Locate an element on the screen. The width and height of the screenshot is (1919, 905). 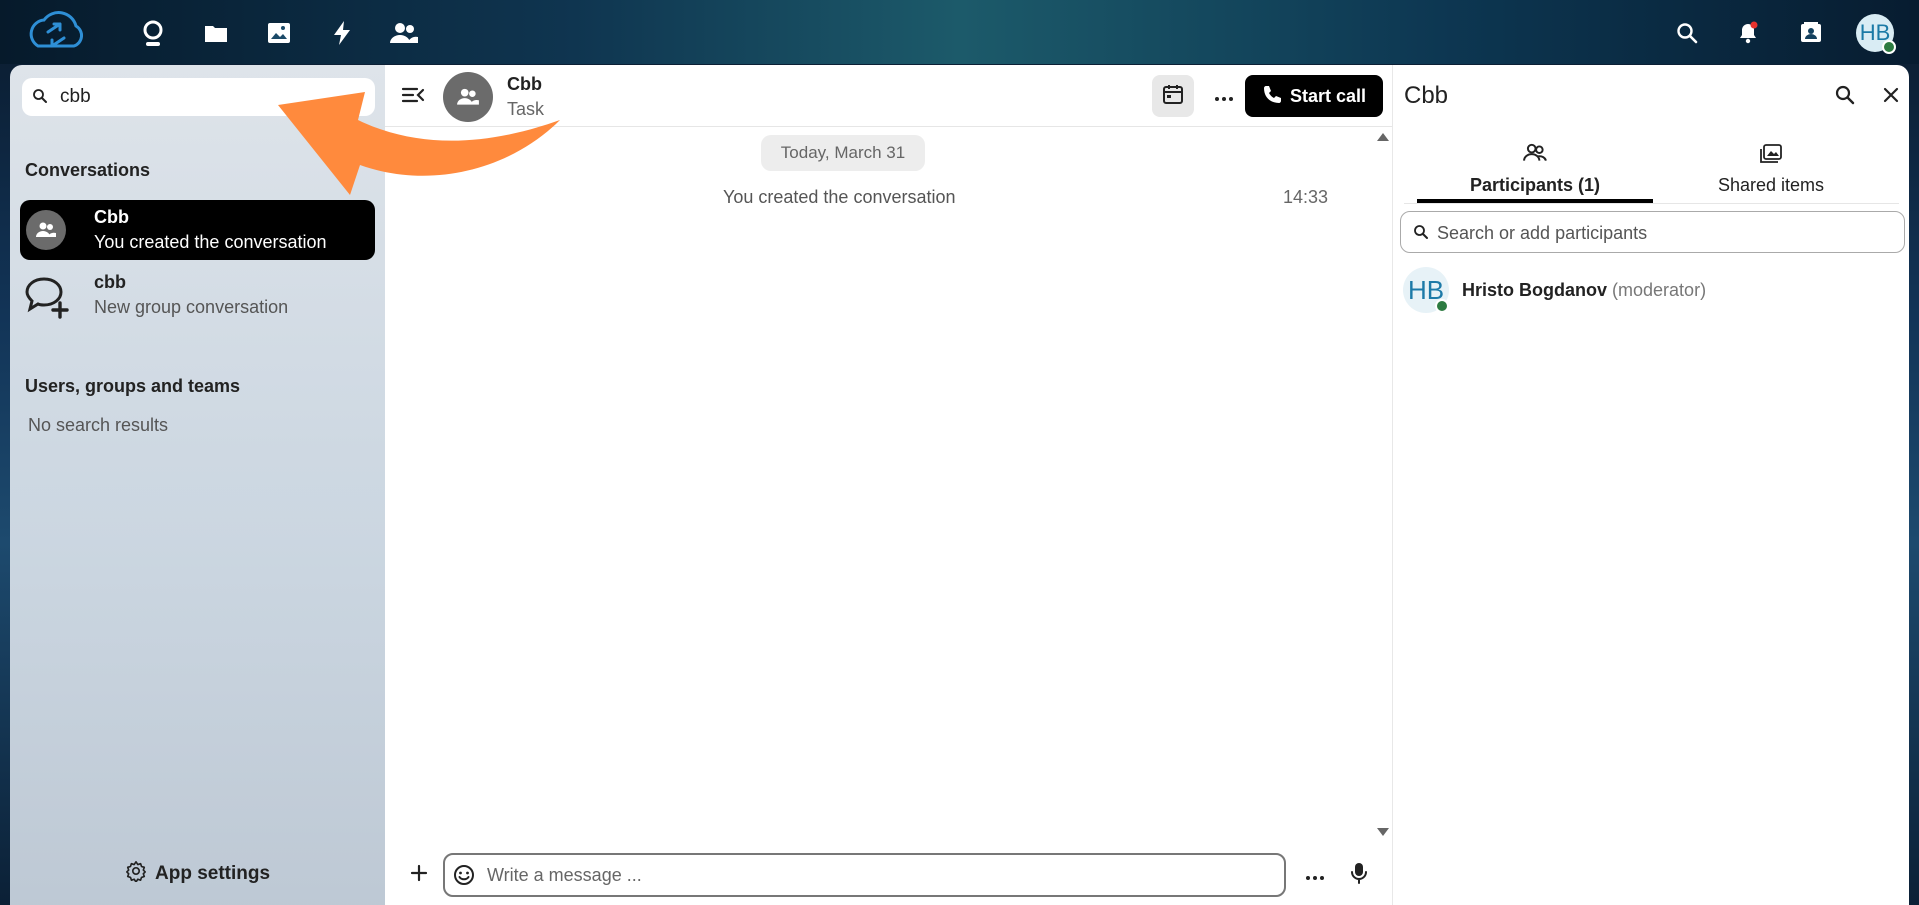
conversation-description: Task is located at coordinates (526, 109).